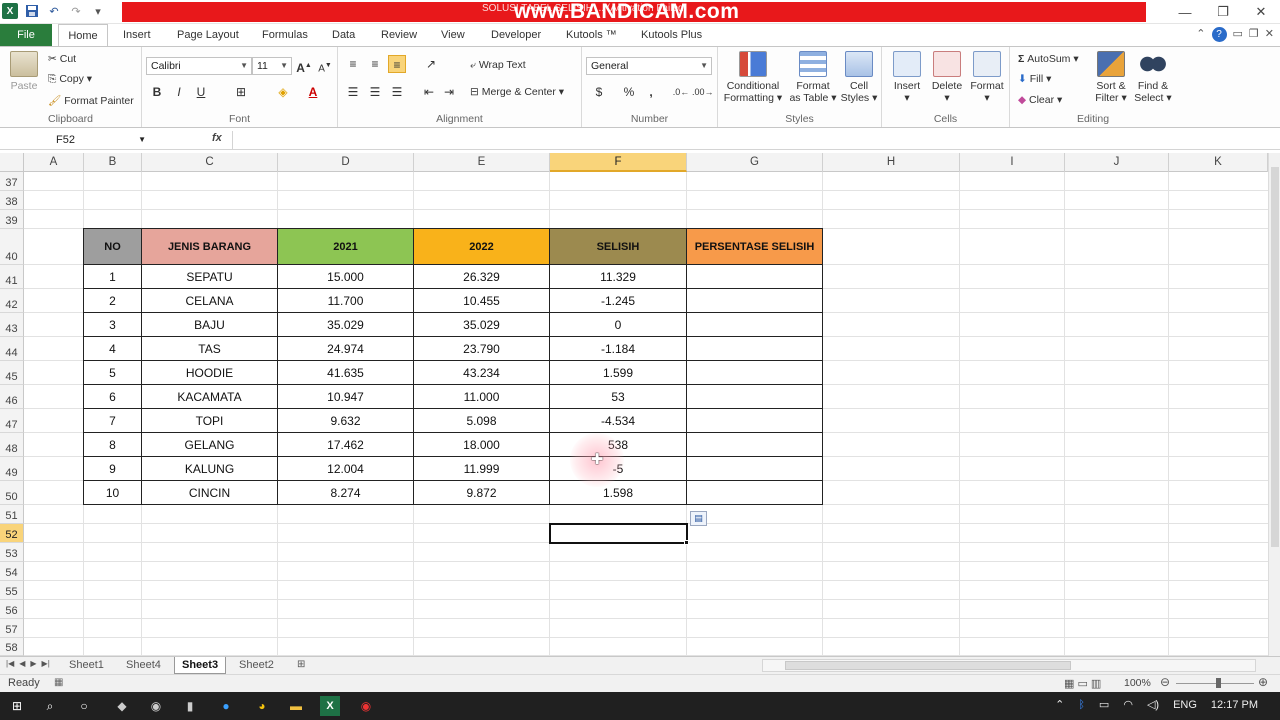 Image resolution: width=1280 pixels, height=720 pixels. I want to click on table-cell-2021: 17.462, so click(346, 445).